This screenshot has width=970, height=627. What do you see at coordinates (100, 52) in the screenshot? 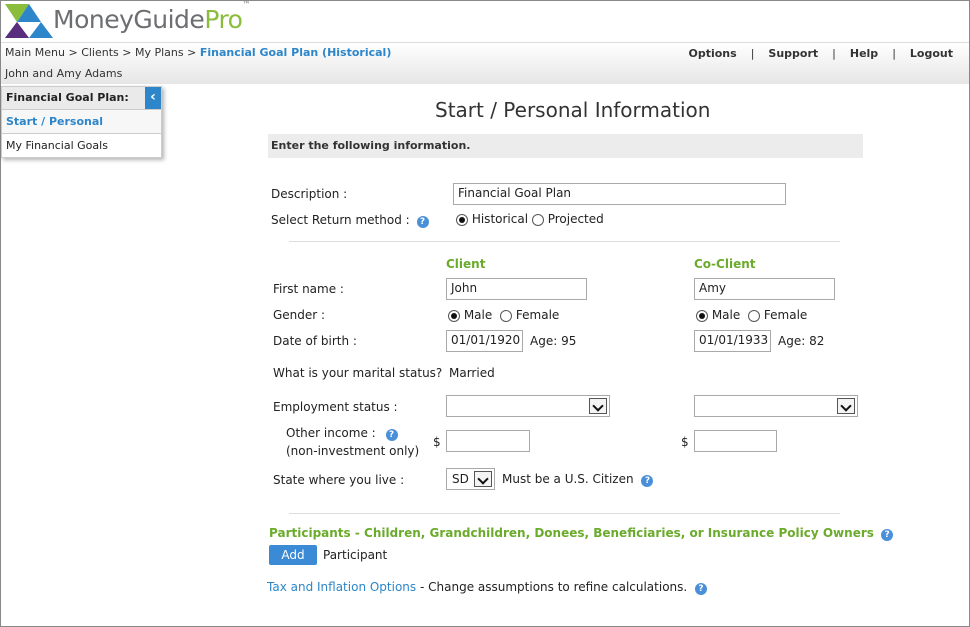
I see `breadcrumb-clients: Clients` at bounding box center [100, 52].